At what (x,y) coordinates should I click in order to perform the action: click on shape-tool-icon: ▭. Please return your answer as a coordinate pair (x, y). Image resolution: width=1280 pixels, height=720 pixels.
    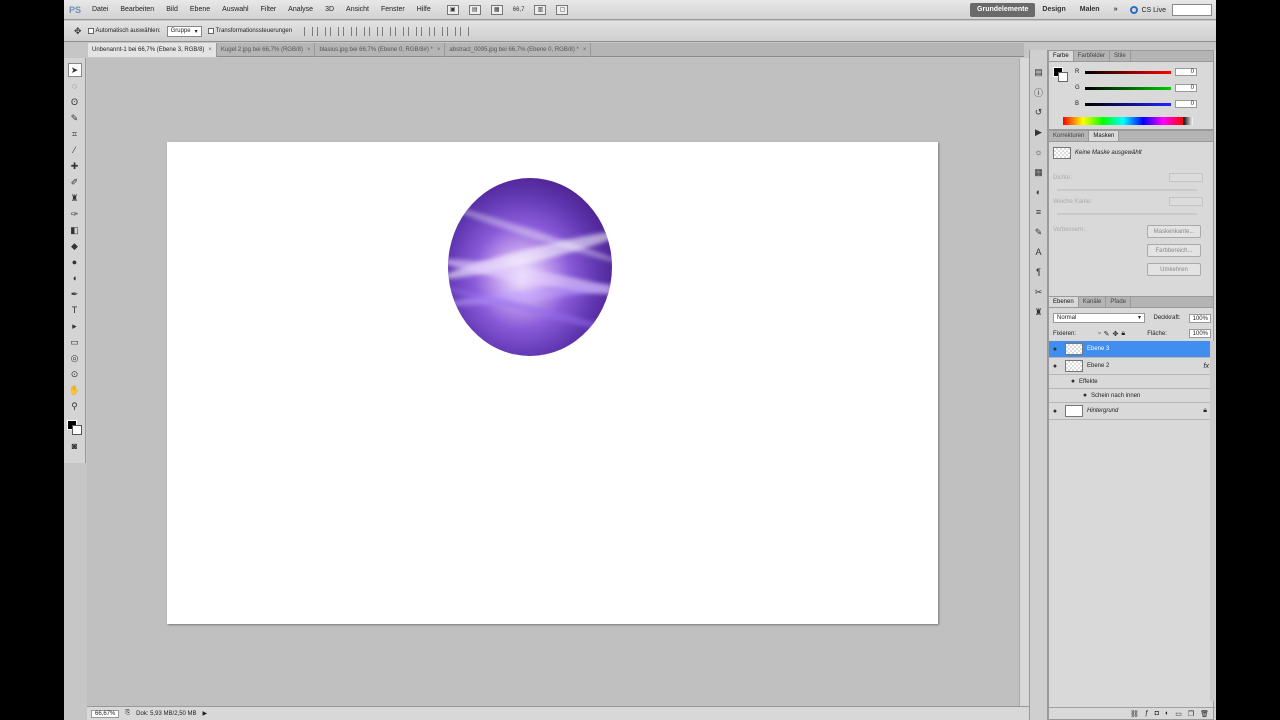
    Looking at the image, I should click on (75, 342).